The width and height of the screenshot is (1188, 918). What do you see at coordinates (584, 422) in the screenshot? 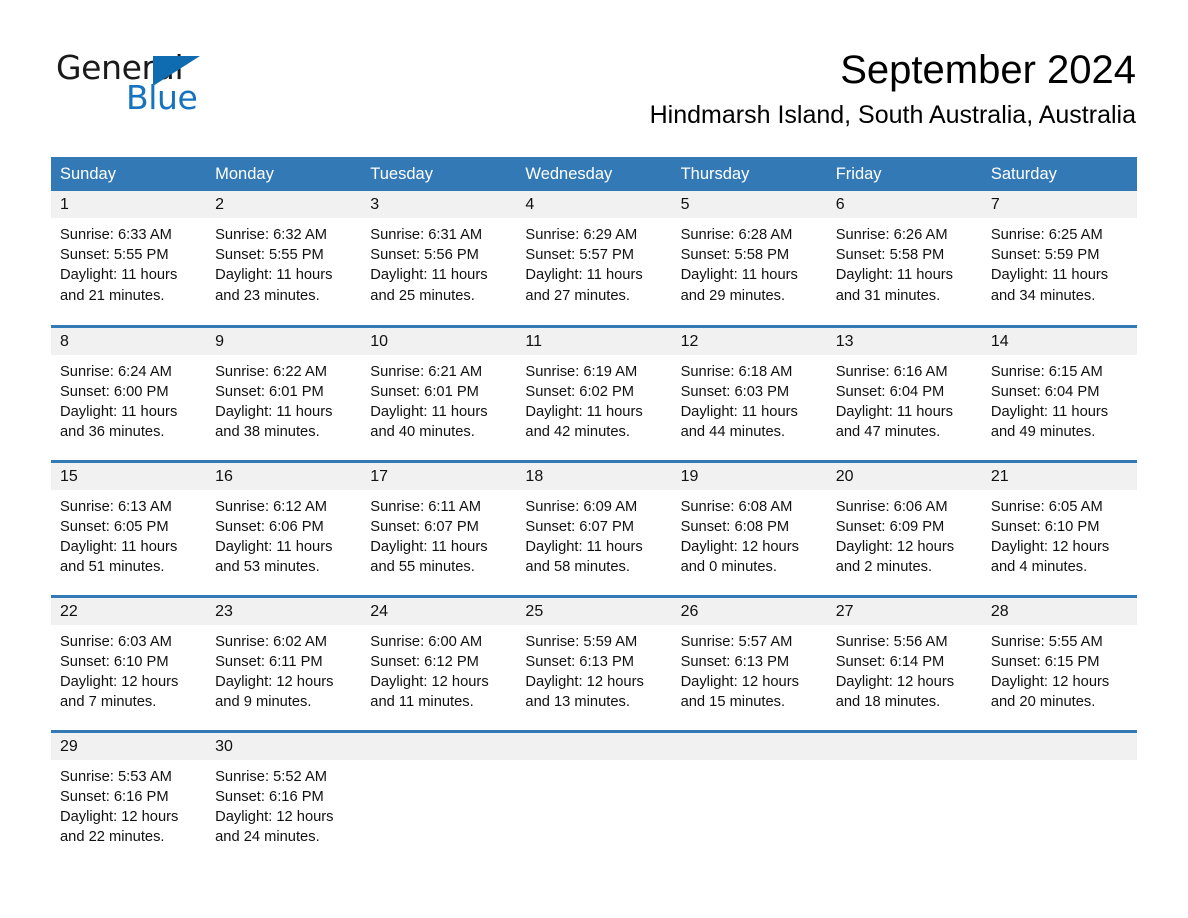
I see `daylight-text: Daylight: 11 hours and 42 minutes.` at bounding box center [584, 422].